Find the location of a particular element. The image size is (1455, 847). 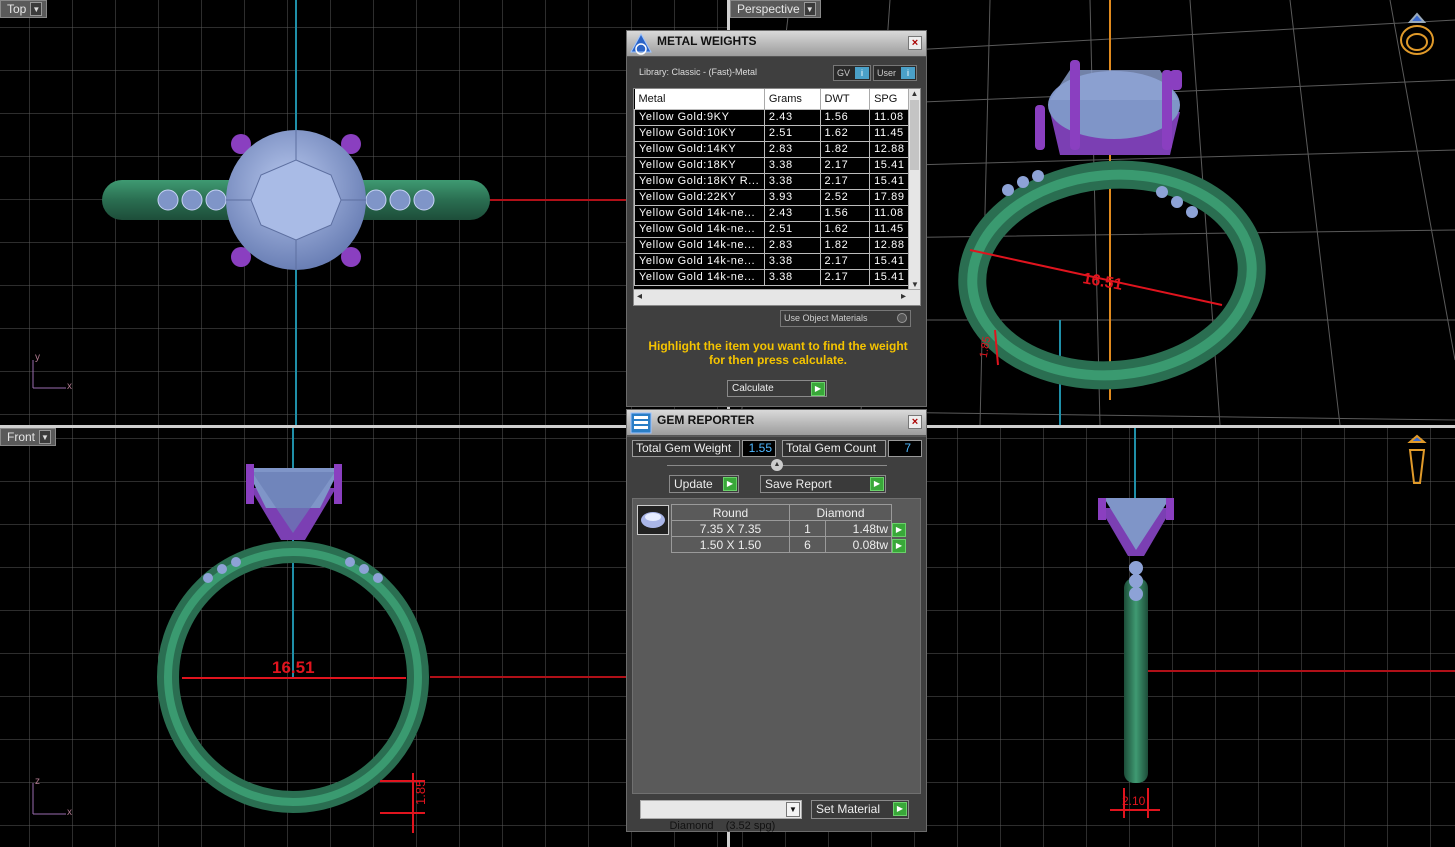

material-select-value: Diamond (3.52 spg) is located at coordinates (722, 826).